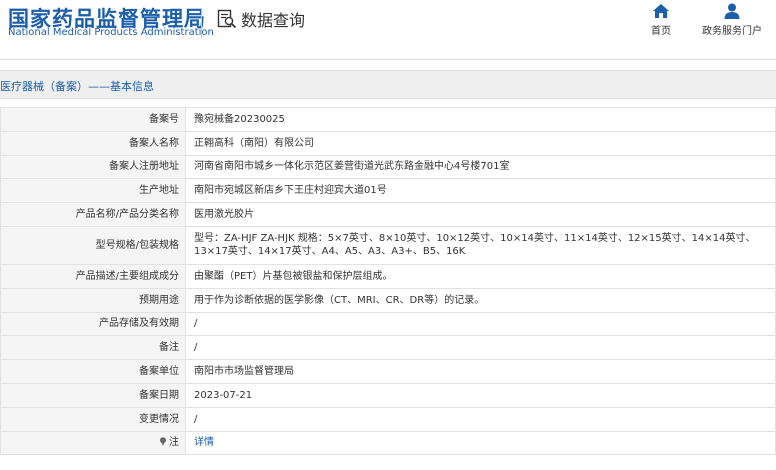 This screenshot has width=776, height=470. What do you see at coordinates (93, 143) in the screenshot?
I see `row-label: 备案人名称` at bounding box center [93, 143].